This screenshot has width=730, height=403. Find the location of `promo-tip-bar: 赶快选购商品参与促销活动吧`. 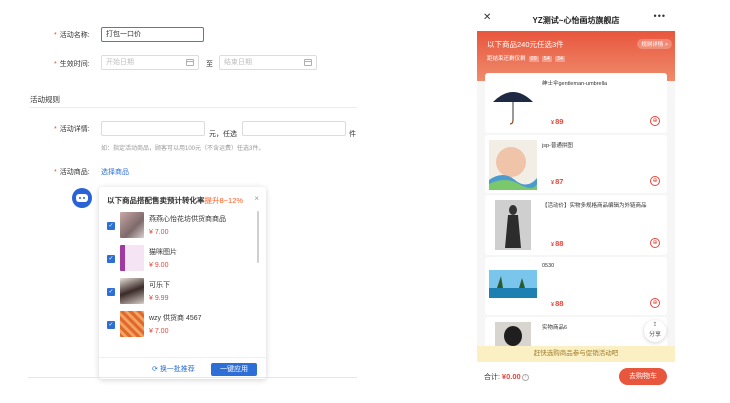

promo-tip-bar: 赶快选购商品参与促销活动吧 is located at coordinates (576, 354).